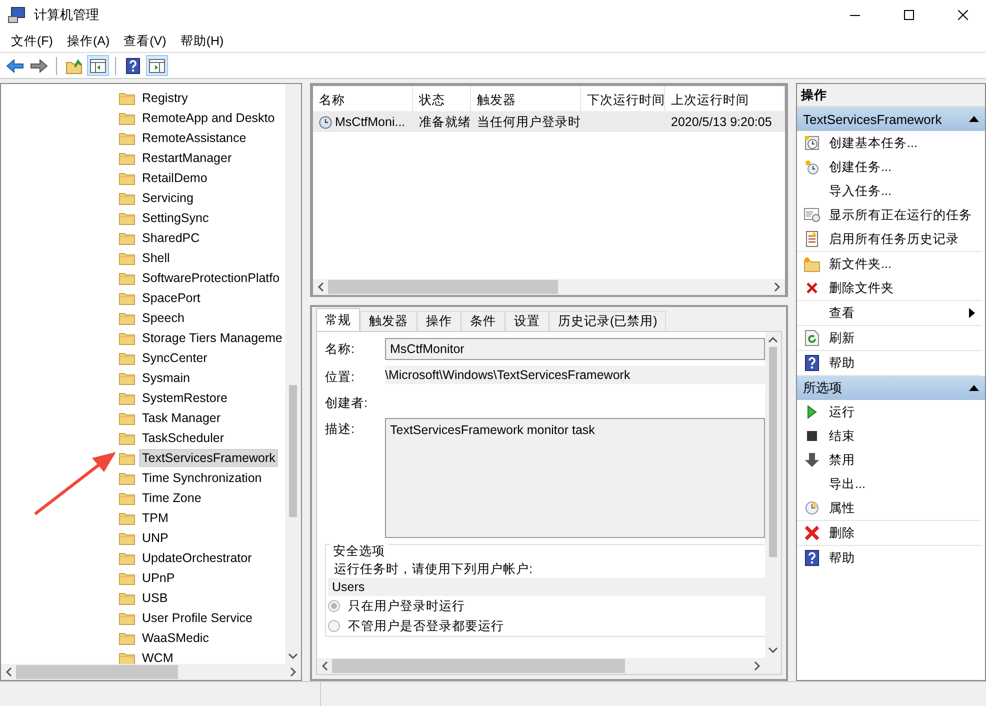 The width and height of the screenshot is (986, 706). I want to click on tree-item: RemoteApp and Deskto, so click(208, 118).